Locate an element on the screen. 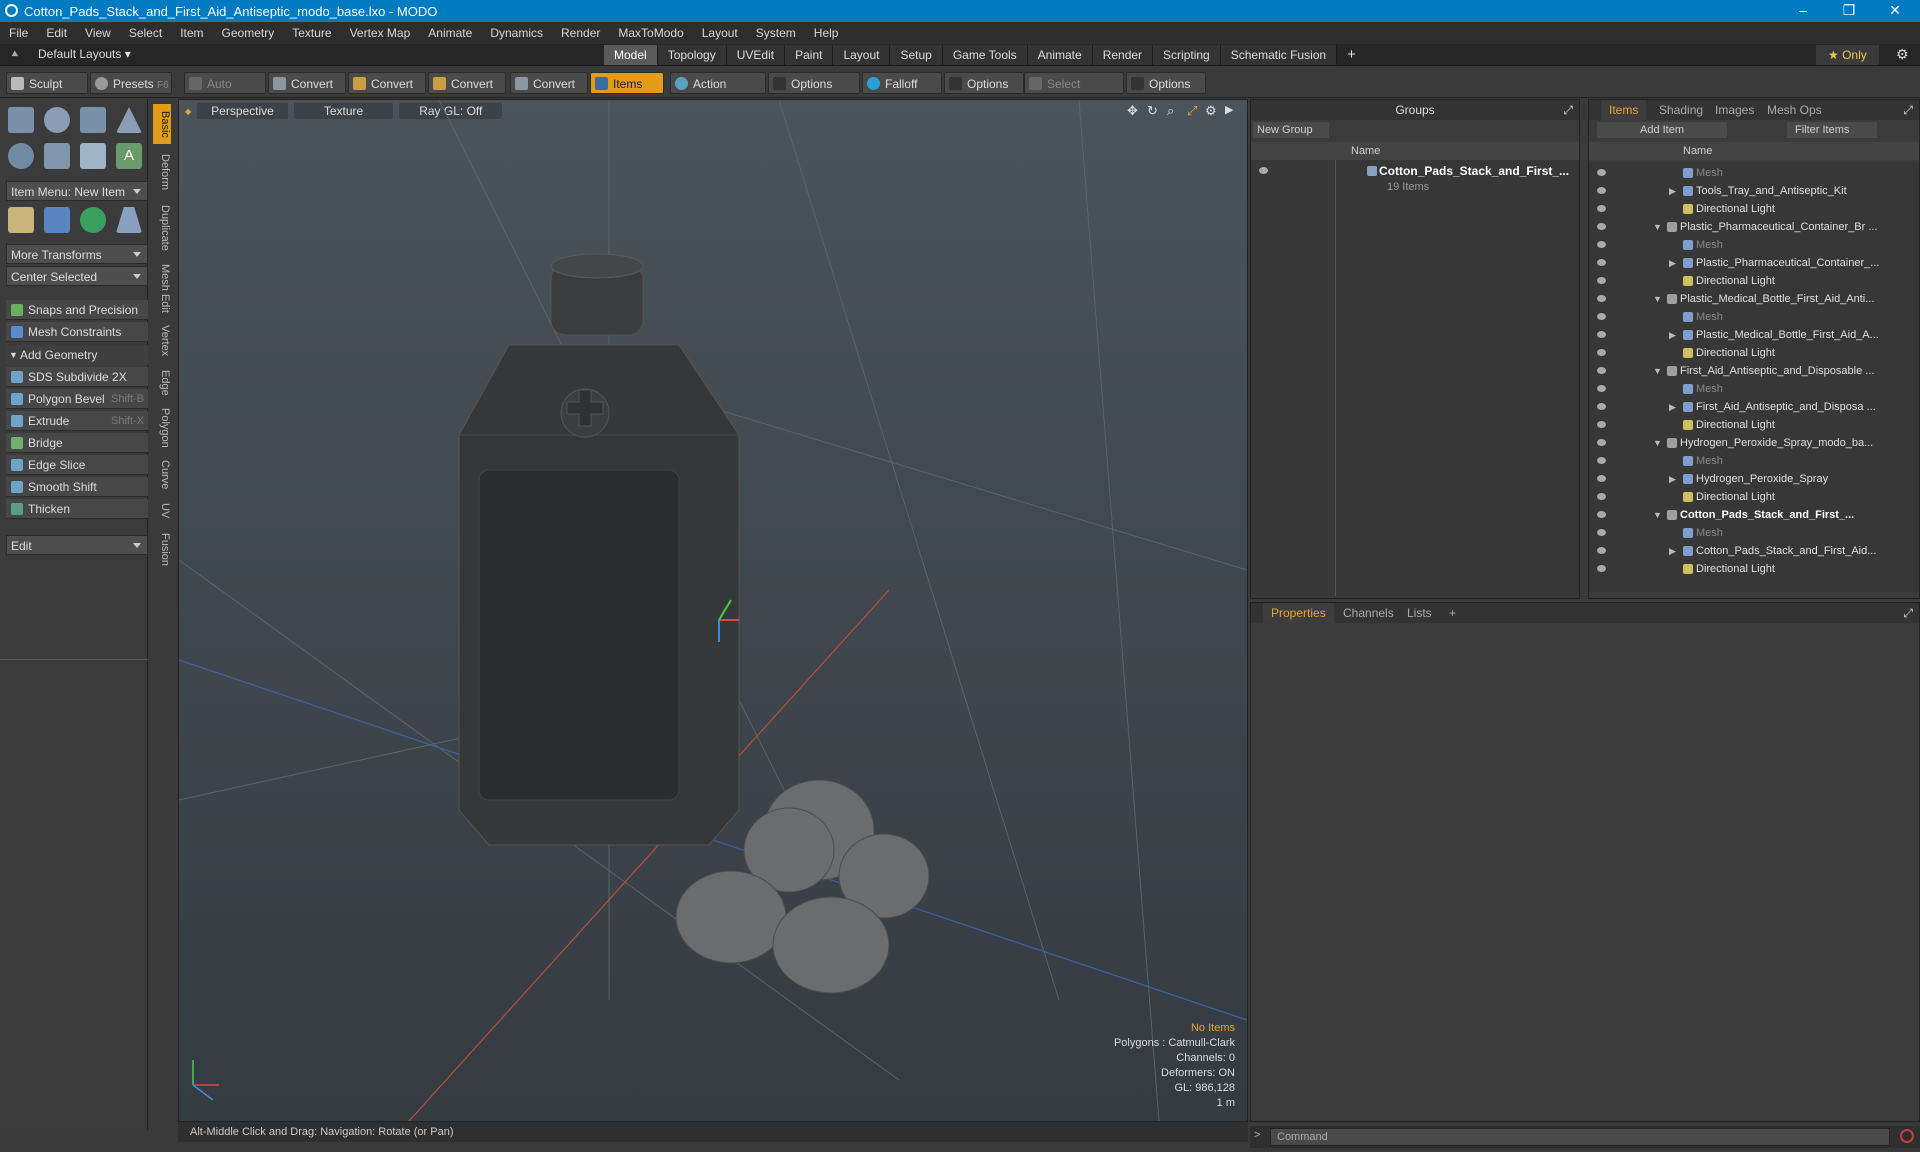 Image resolution: width=1920 pixels, height=1152 pixels. tab-channels: Channels is located at coordinates (1368, 613).